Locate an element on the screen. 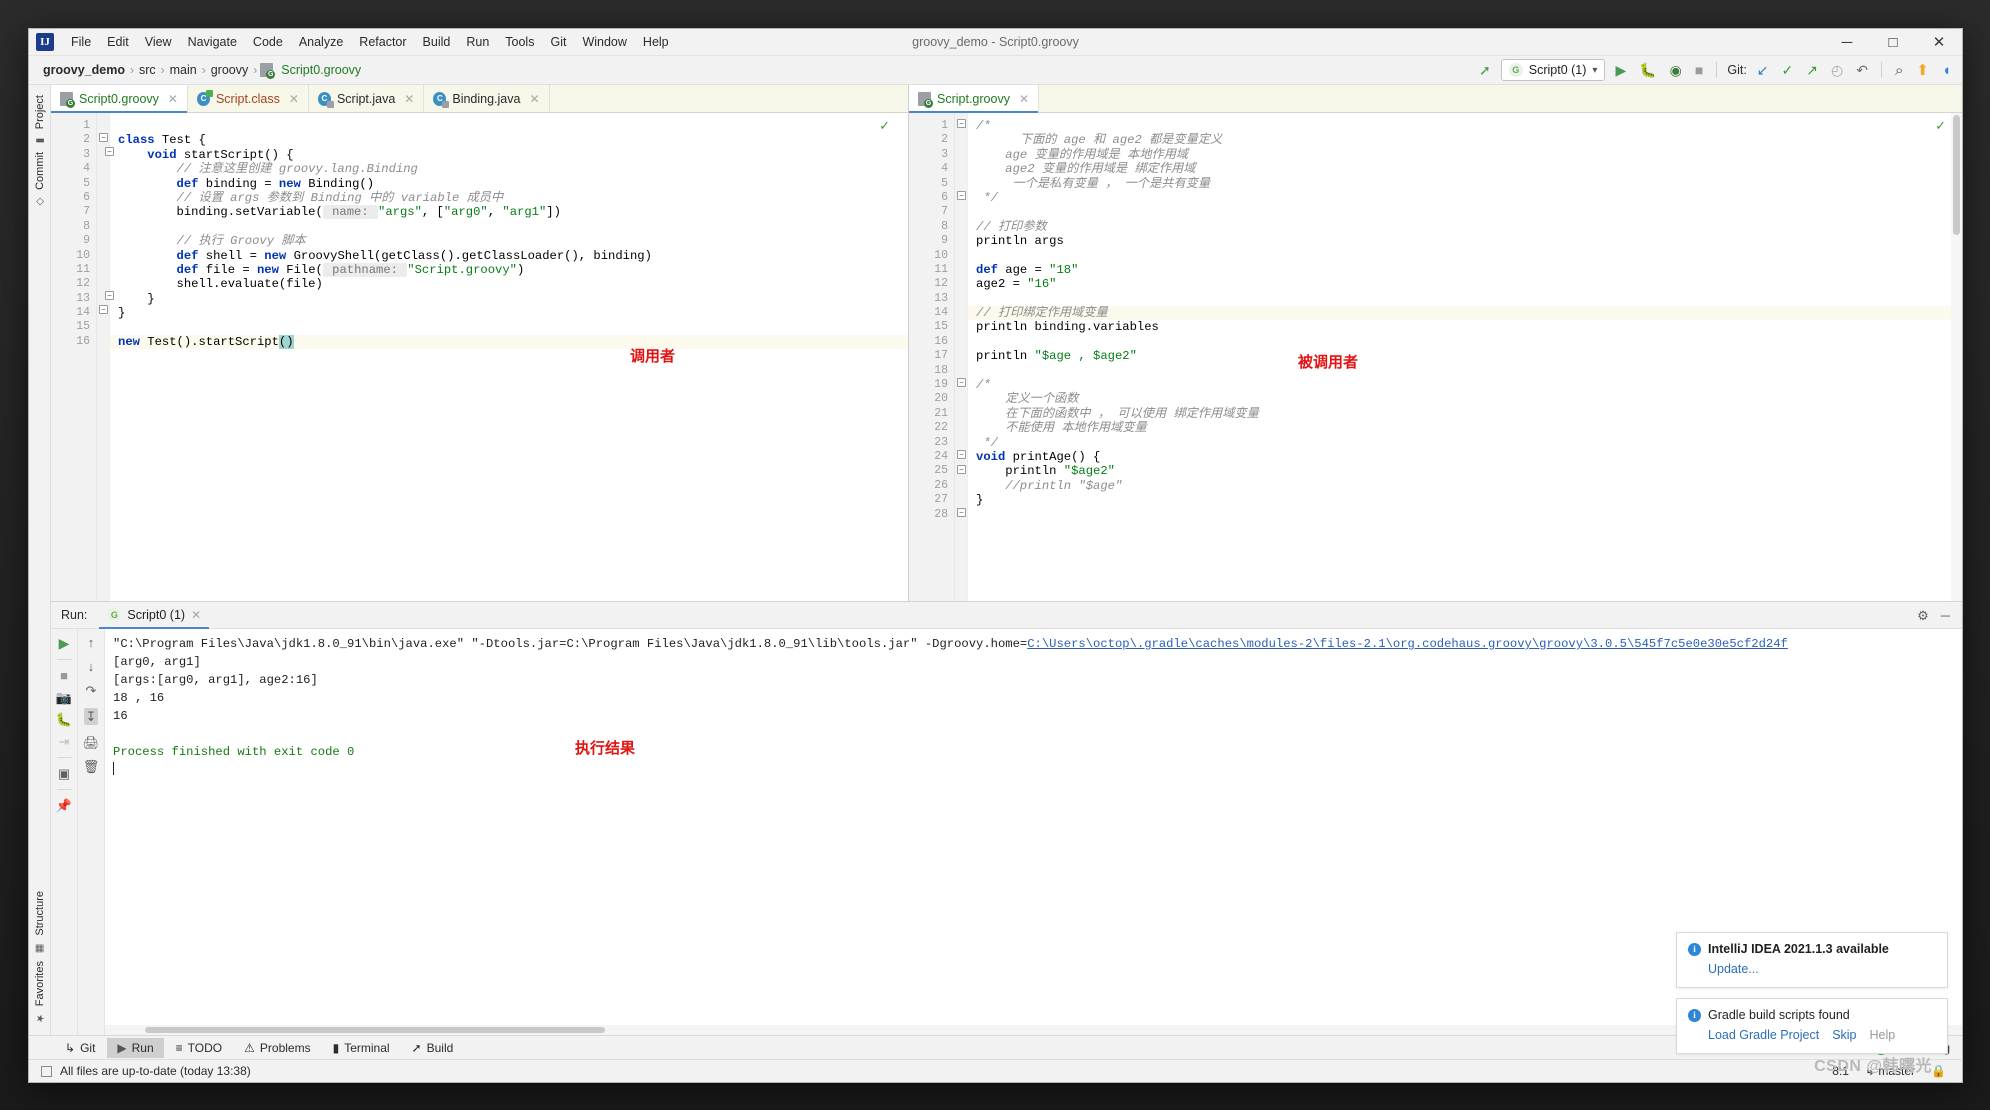 Image resolution: width=1990 pixels, height=1110 pixels. rail-item-structure: Structure is located at coordinates (40, 913).